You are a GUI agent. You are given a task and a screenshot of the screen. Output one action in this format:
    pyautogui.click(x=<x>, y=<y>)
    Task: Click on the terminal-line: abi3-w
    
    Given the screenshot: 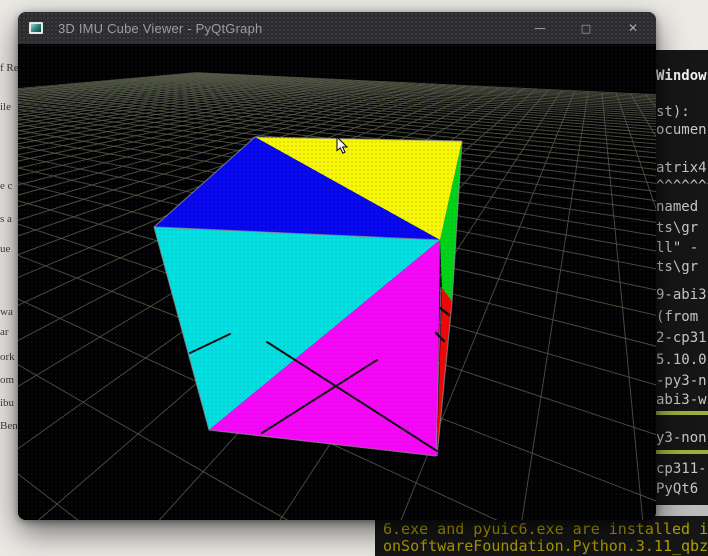 What is the action you would take?
    pyautogui.click(x=681, y=400)
    